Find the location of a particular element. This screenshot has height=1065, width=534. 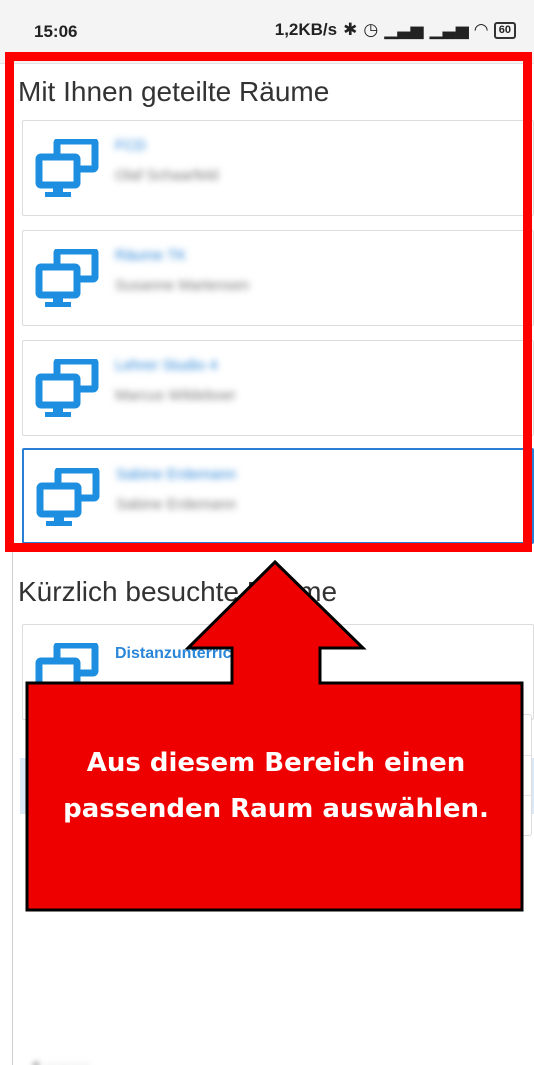

footer-info: ● ·········· is located at coordinates (61, 1060).